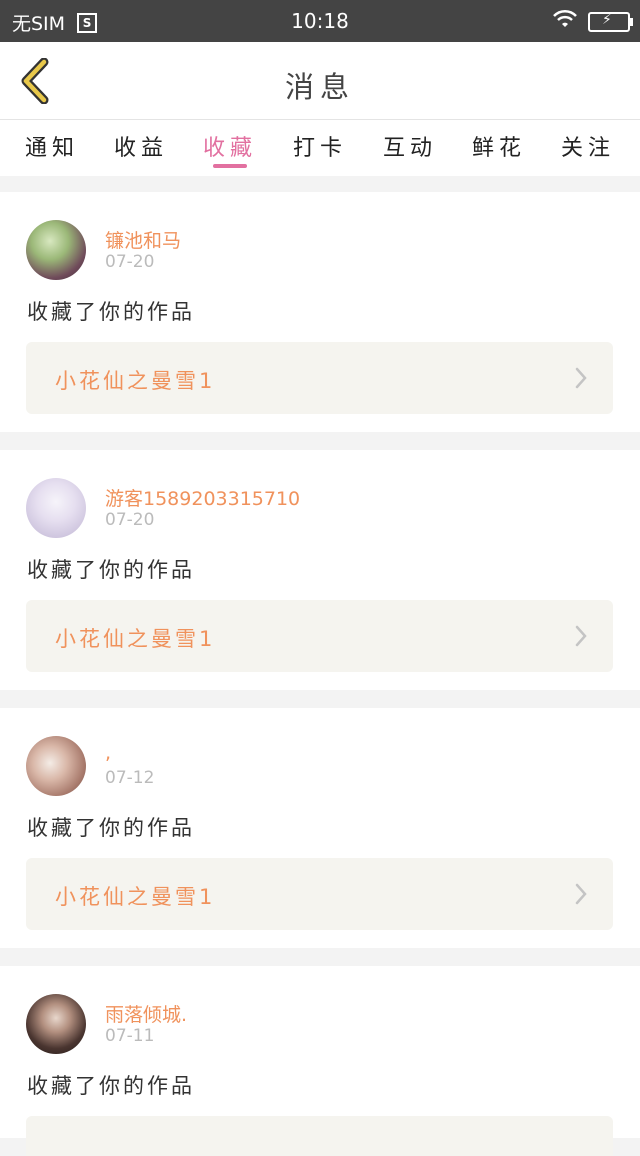 The width and height of the screenshot is (640, 1156). I want to click on status-bar: 无SIM S 10:18 ⚡, so click(320, 21).